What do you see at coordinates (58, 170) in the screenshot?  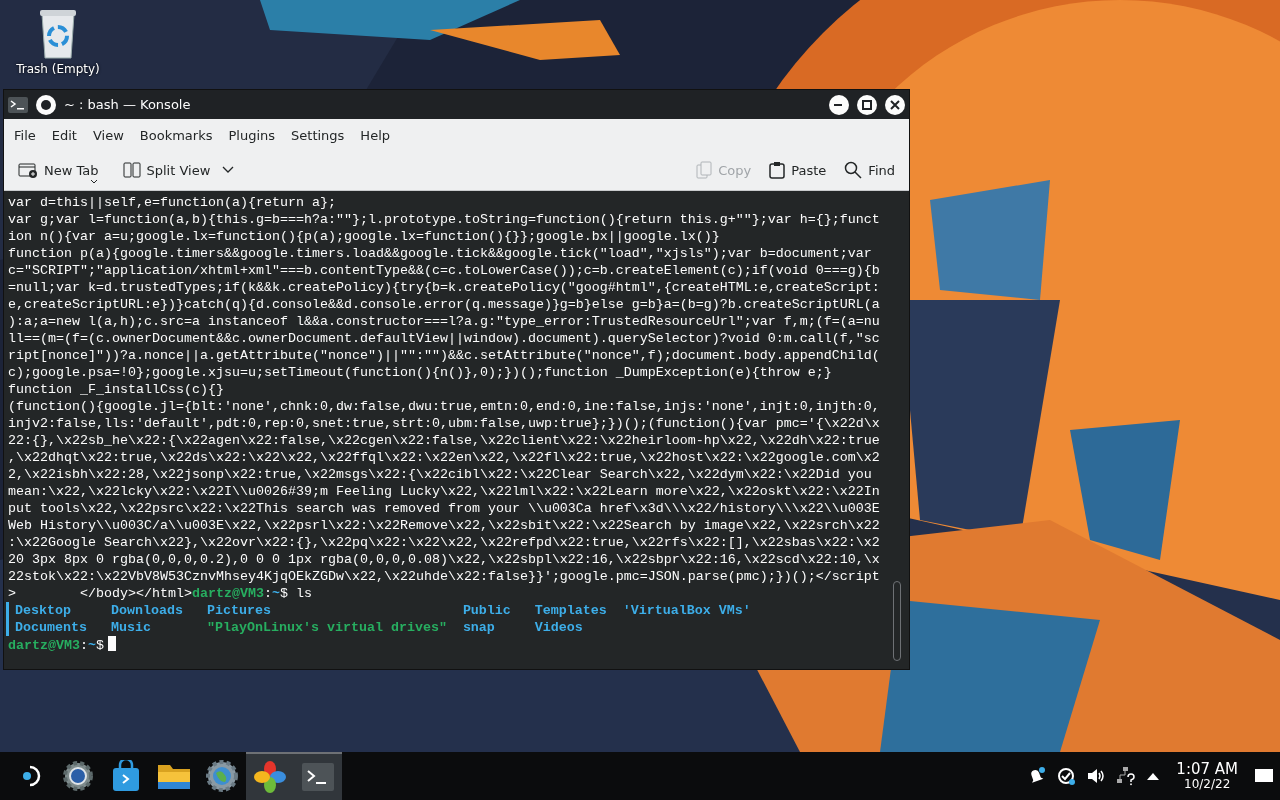 I see `new-tab-button: New Tab` at bounding box center [58, 170].